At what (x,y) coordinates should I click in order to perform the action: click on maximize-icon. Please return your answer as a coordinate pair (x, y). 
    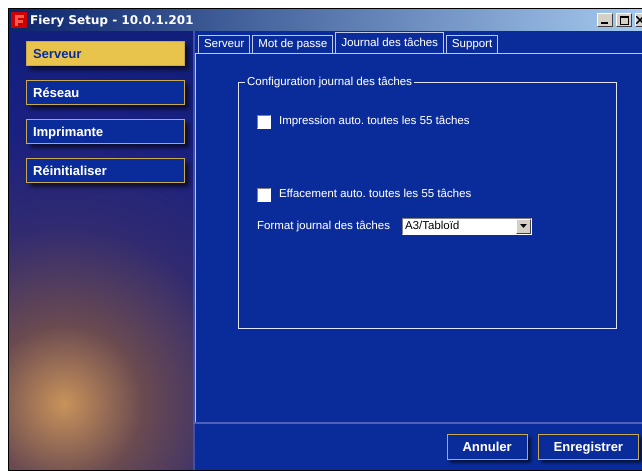
    Looking at the image, I should click on (624, 20).